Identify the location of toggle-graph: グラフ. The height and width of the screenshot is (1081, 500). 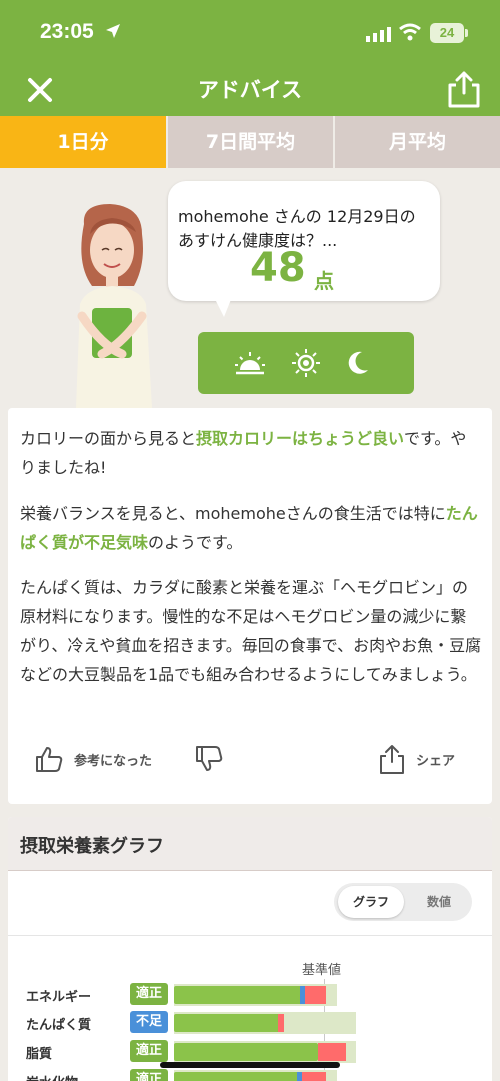
(371, 902).